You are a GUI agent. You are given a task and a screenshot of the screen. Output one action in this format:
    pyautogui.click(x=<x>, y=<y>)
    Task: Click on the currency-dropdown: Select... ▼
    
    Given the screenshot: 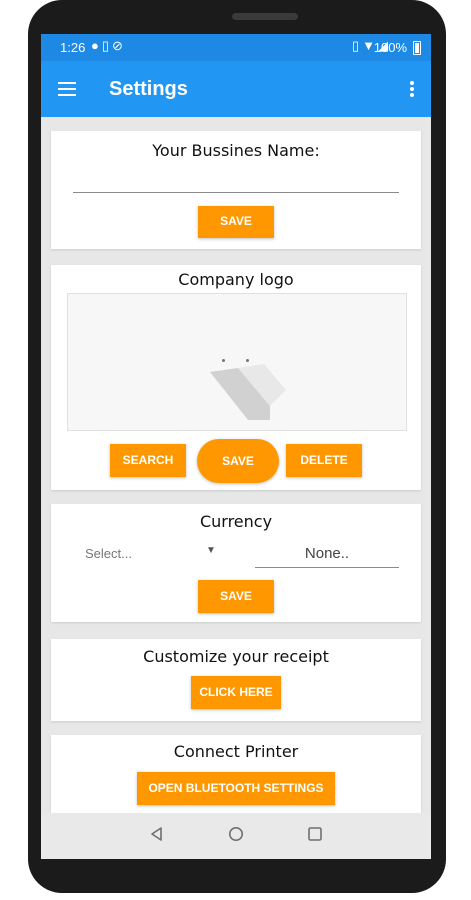 What is the action you would take?
    pyautogui.click(x=160, y=555)
    